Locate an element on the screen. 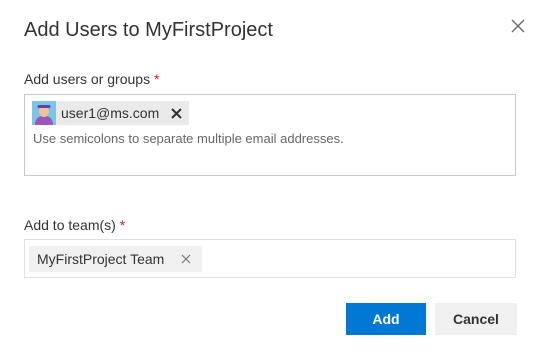 The width and height of the screenshot is (542, 351). add-button: Add is located at coordinates (386, 319).